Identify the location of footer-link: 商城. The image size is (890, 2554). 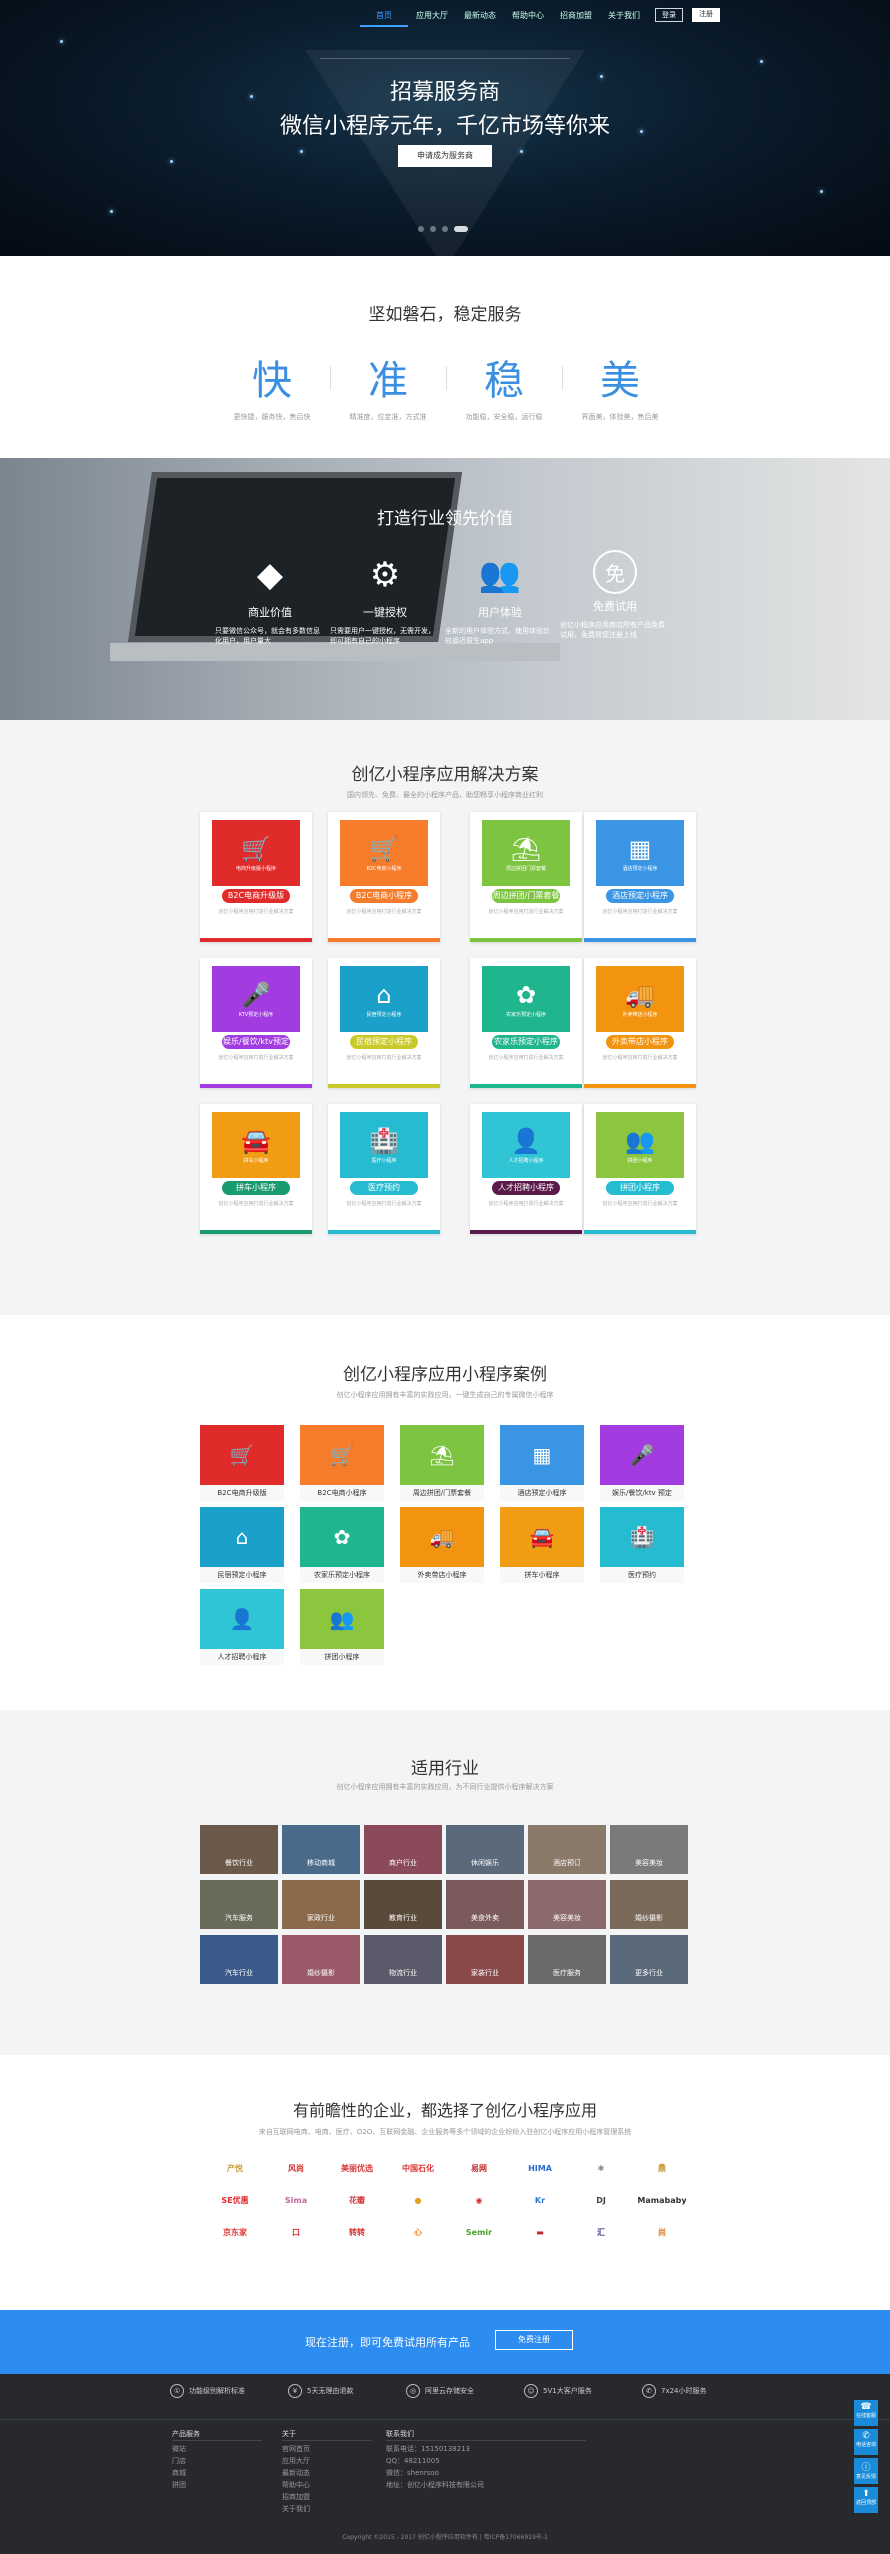
(217, 2473).